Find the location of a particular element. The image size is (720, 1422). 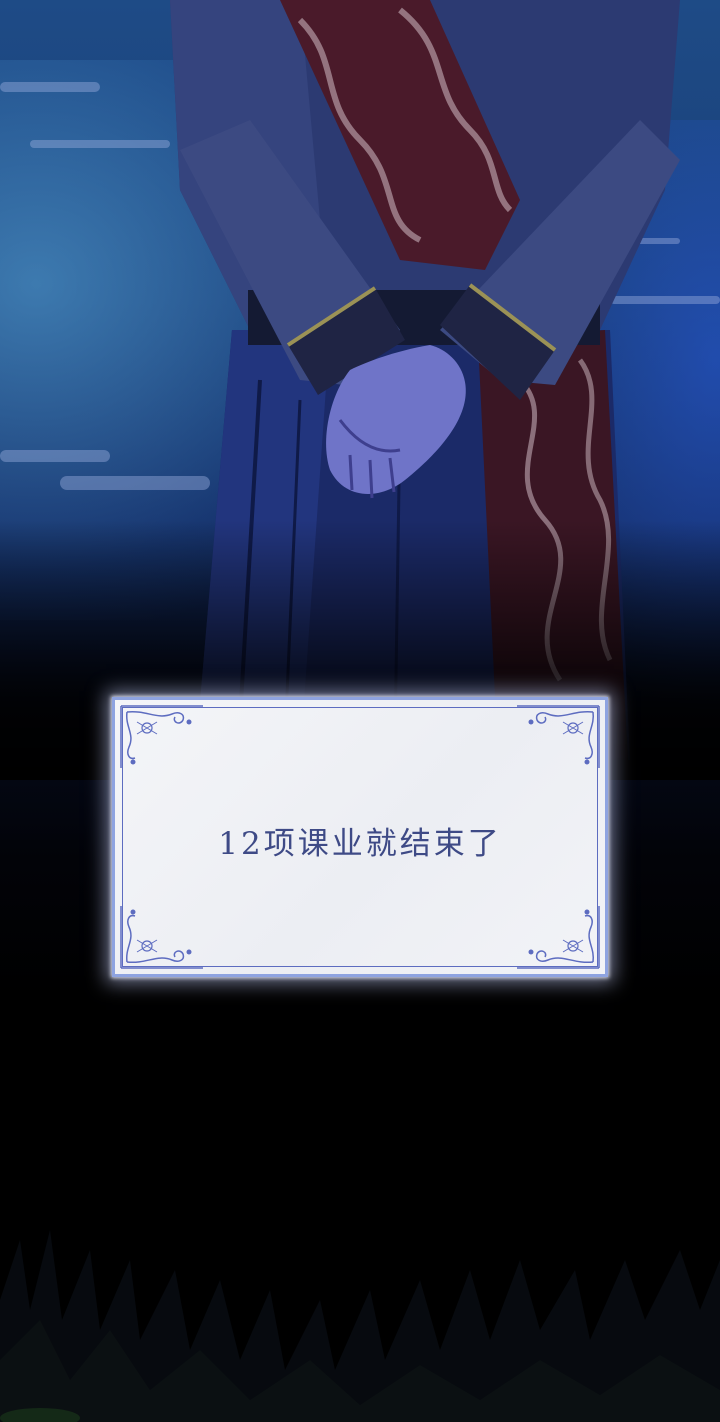

caption-text: 12项课业就结束了 is located at coordinates (360, 844).